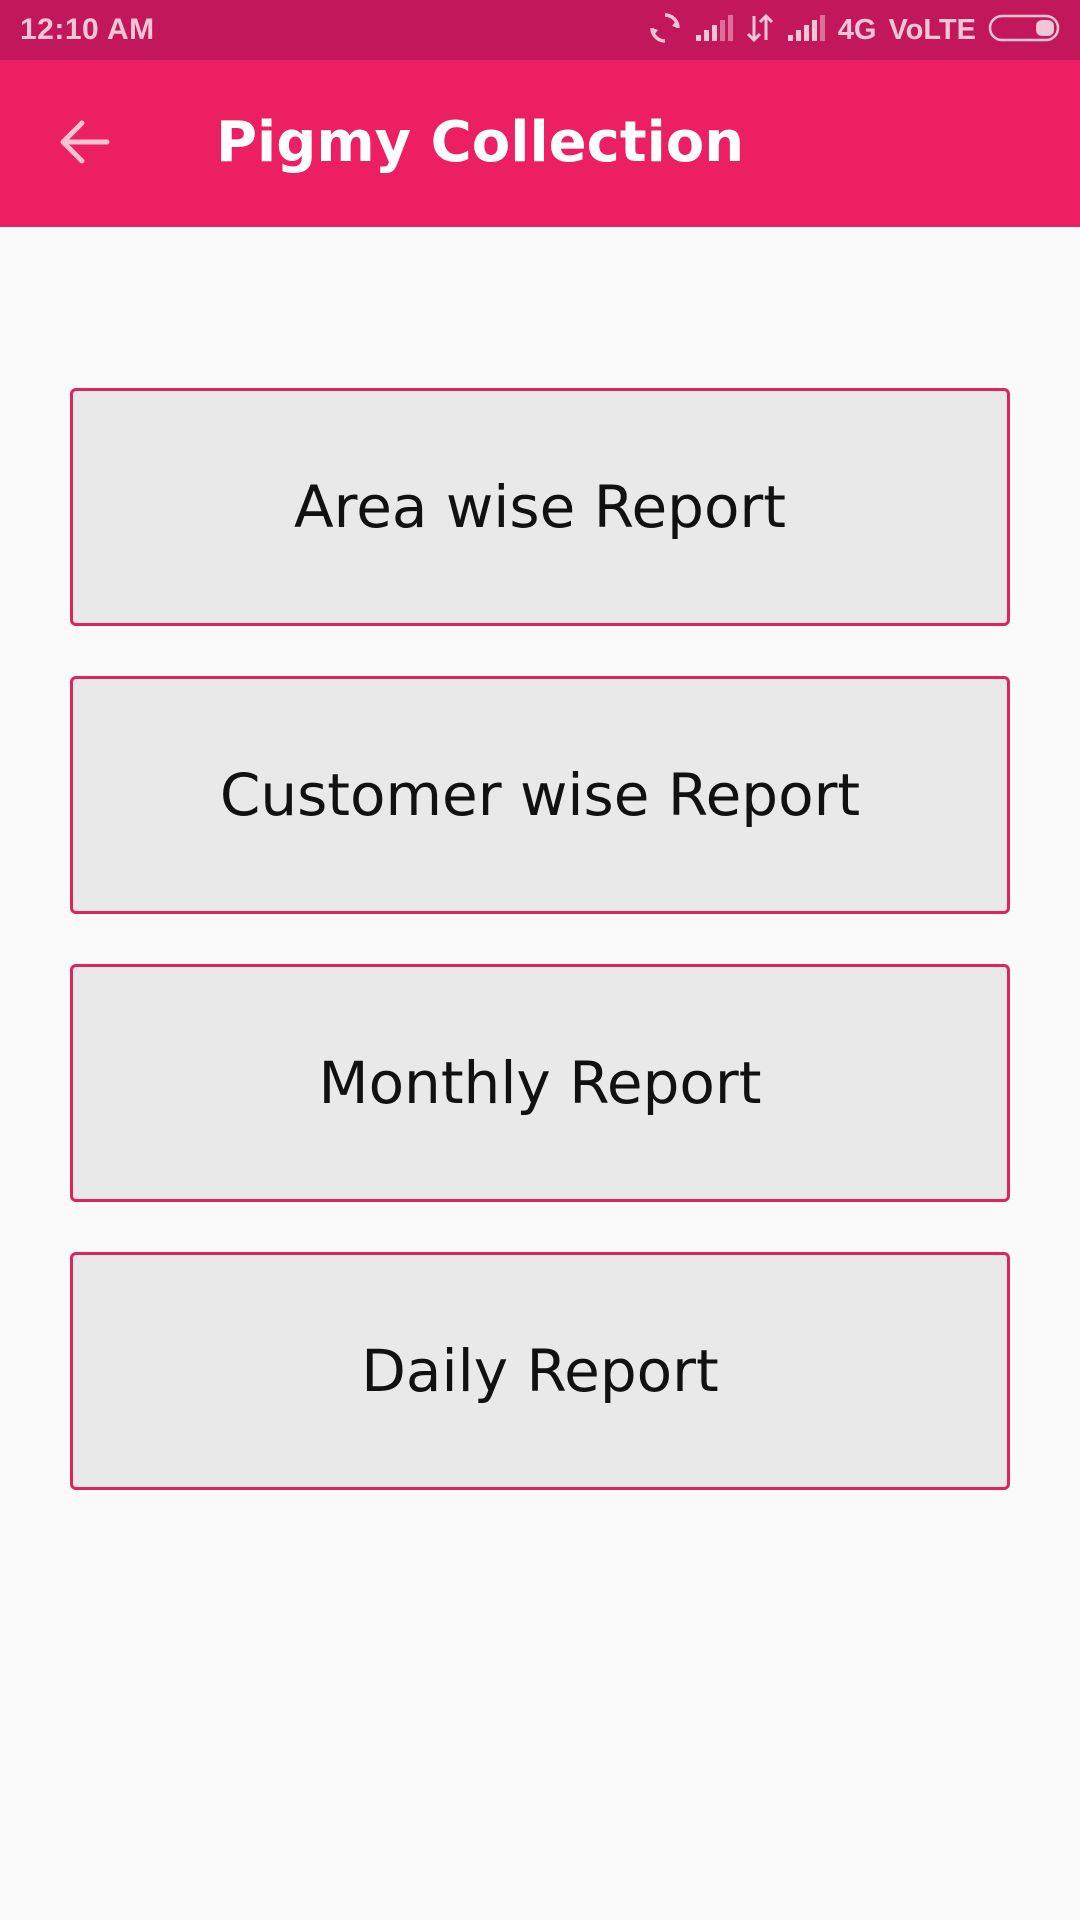 The width and height of the screenshot is (1080, 1920). I want to click on status-time: 12:10 AM, so click(87, 29).